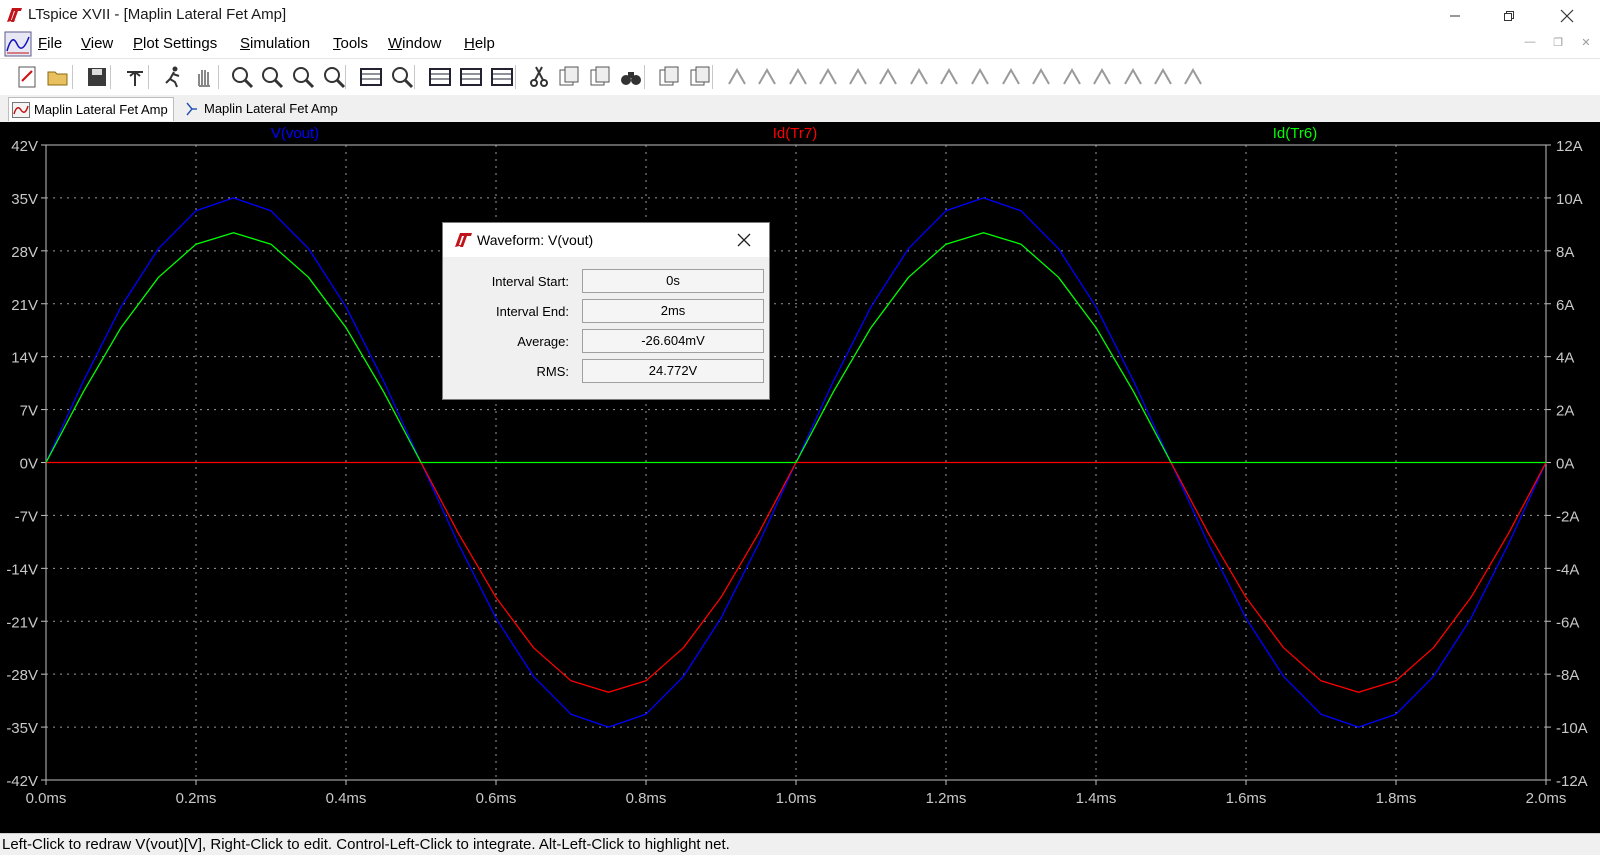 This screenshot has width=1600, height=855. I want to click on minimize-button, so click(1455, 15).